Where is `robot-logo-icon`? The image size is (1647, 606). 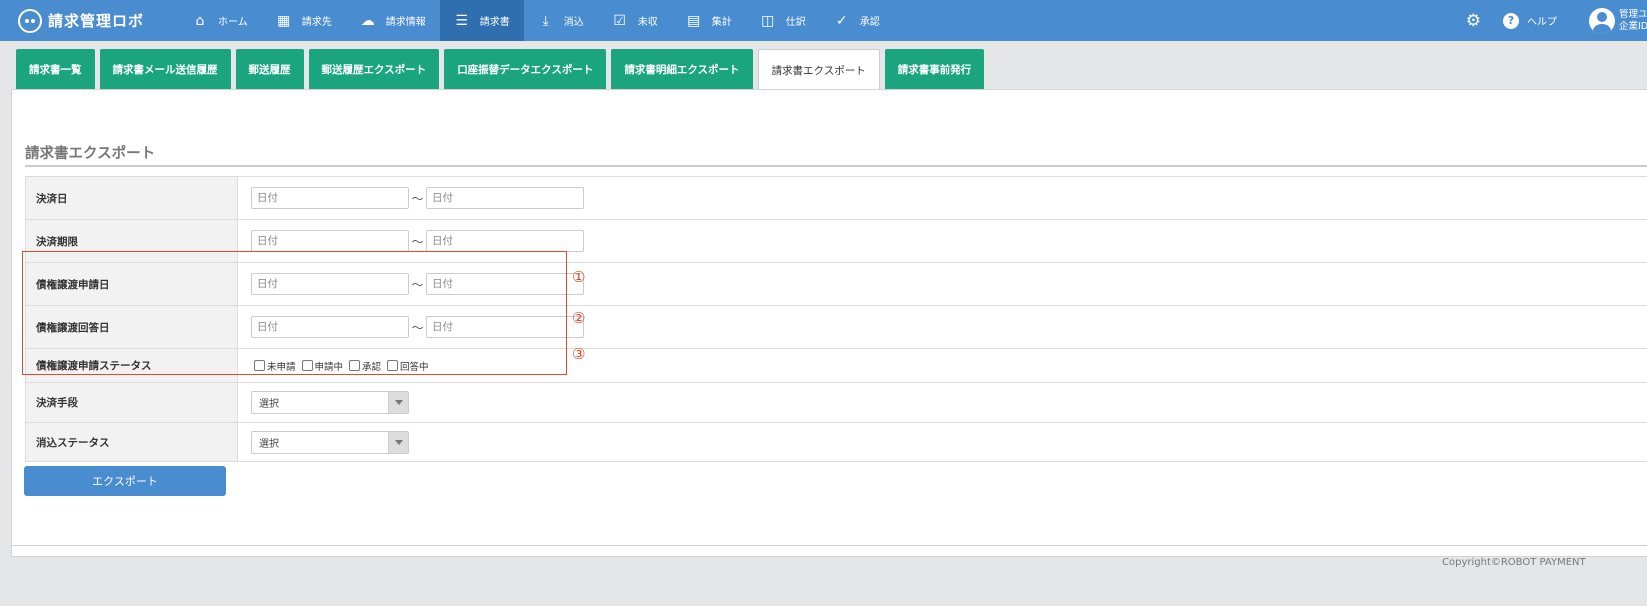 robot-logo-icon is located at coordinates (30, 20).